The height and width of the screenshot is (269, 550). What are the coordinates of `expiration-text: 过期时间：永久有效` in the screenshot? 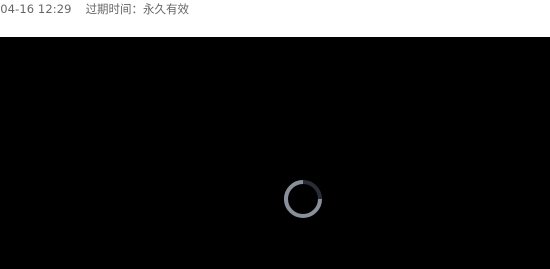 It's located at (137, 9).